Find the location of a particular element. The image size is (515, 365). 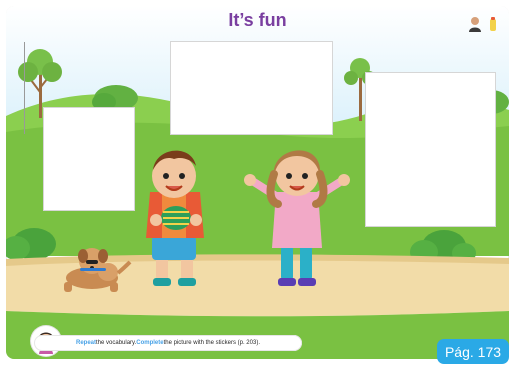

sticker-slot-center is located at coordinates (251, 88).